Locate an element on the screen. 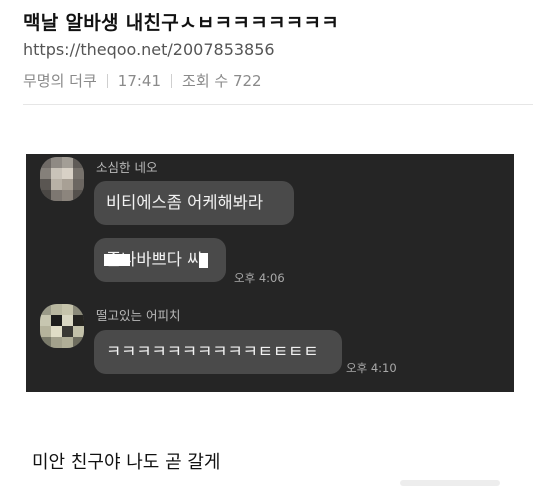 The image size is (540, 493). header-divider is located at coordinates (278, 104).